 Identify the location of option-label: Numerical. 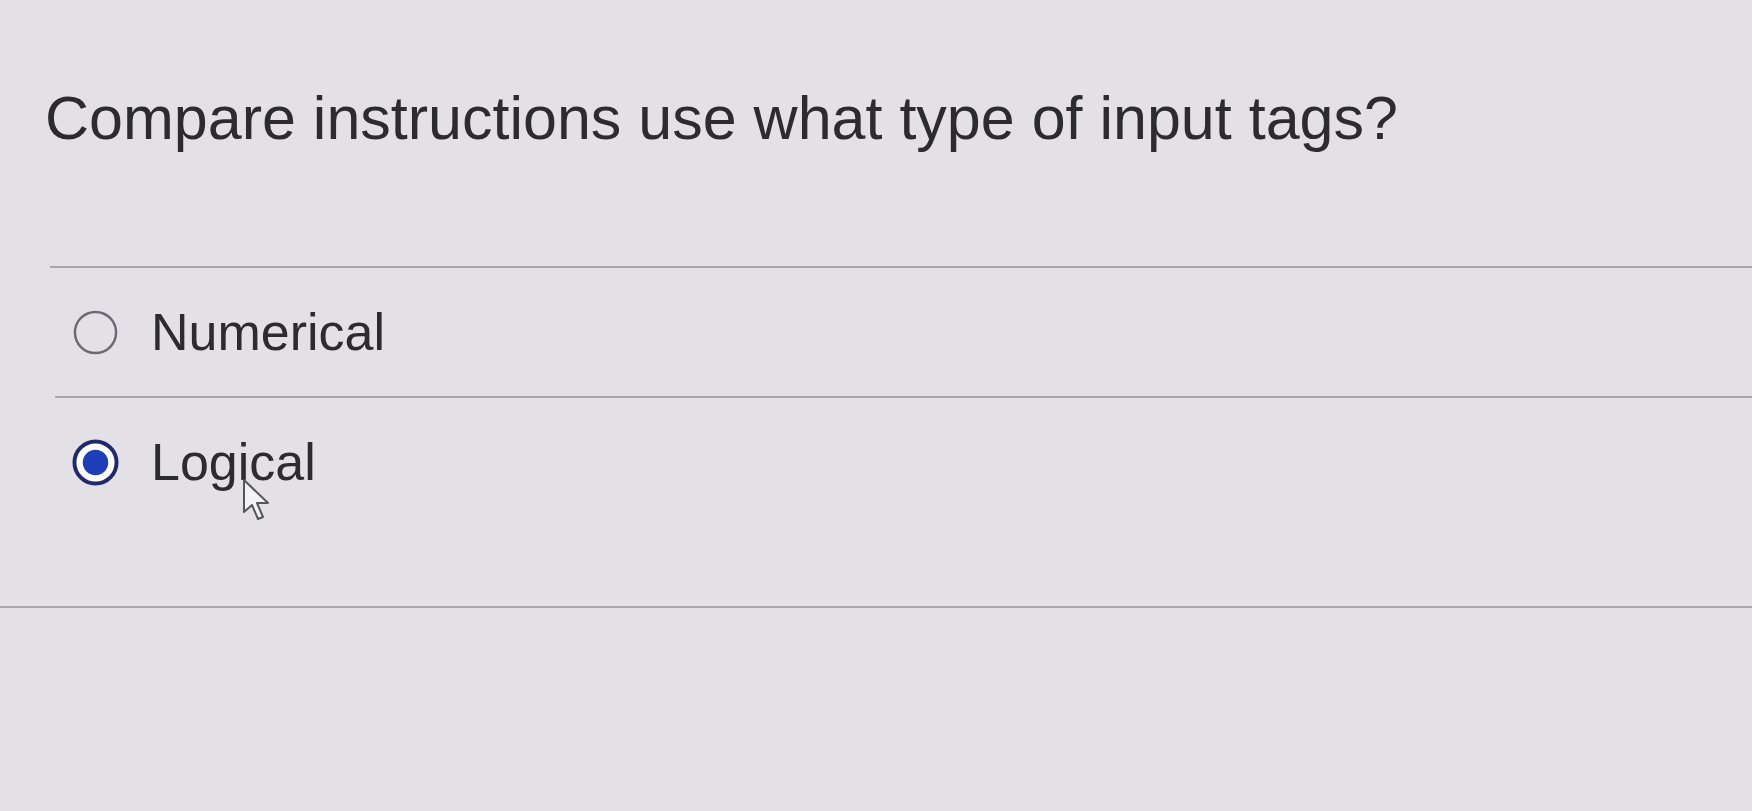
(268, 332).